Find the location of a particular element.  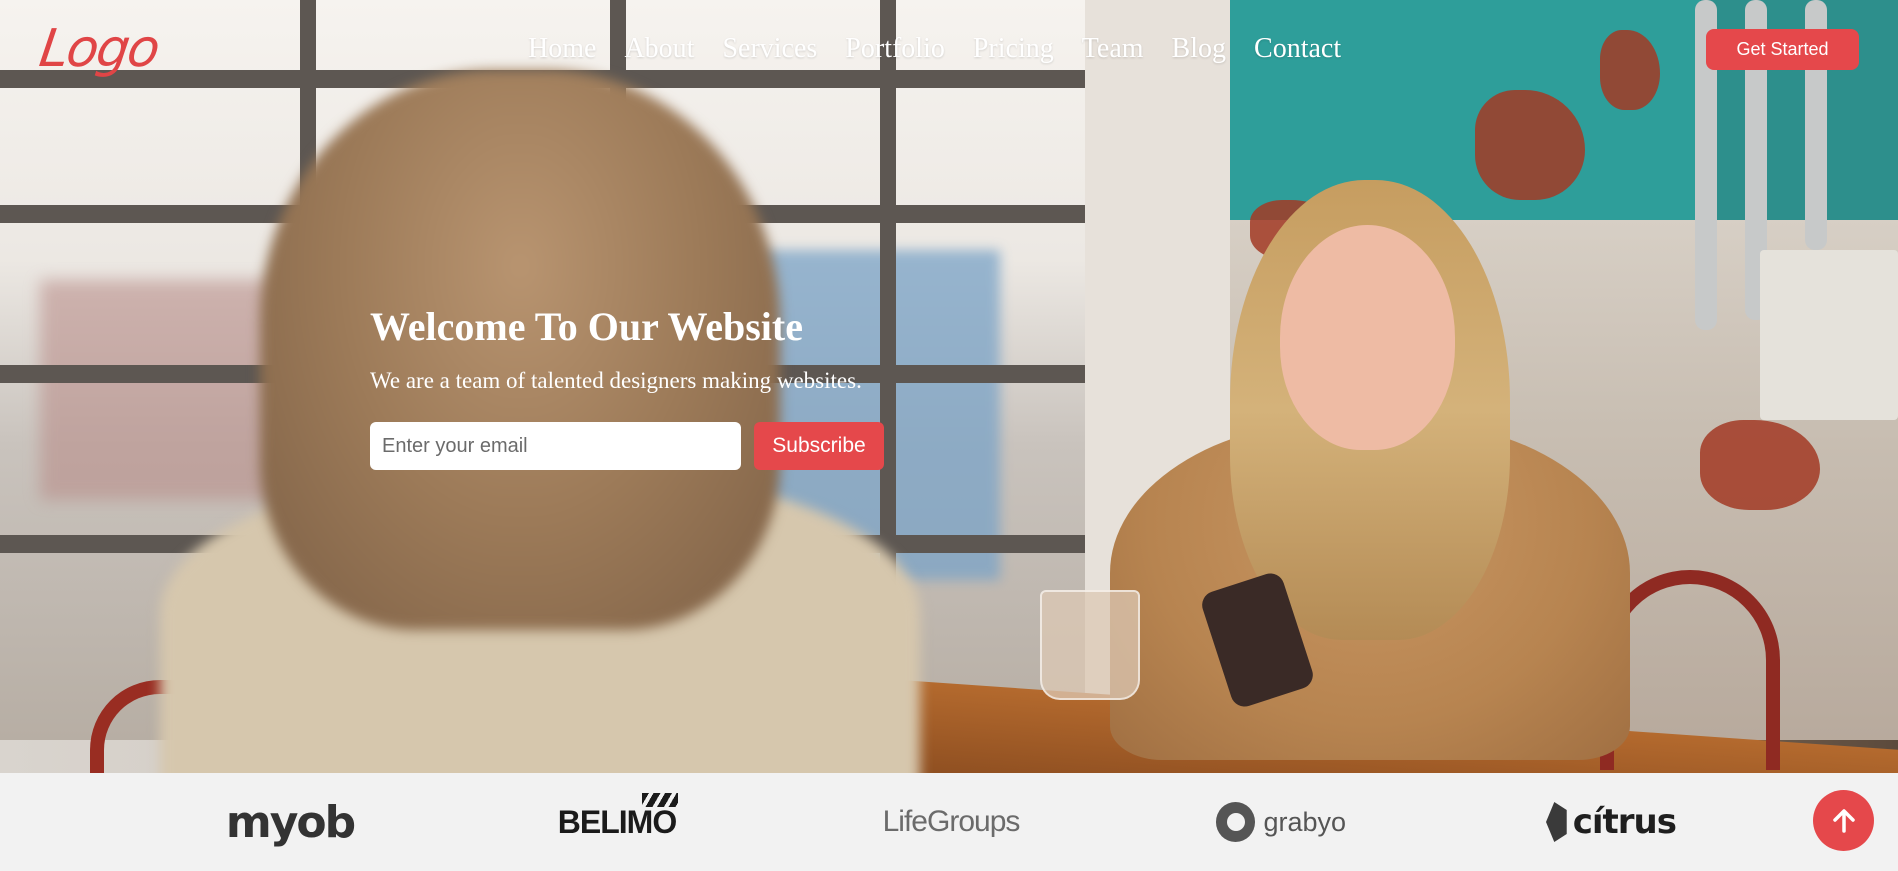

client-name: BELIMO is located at coordinates (617, 821).